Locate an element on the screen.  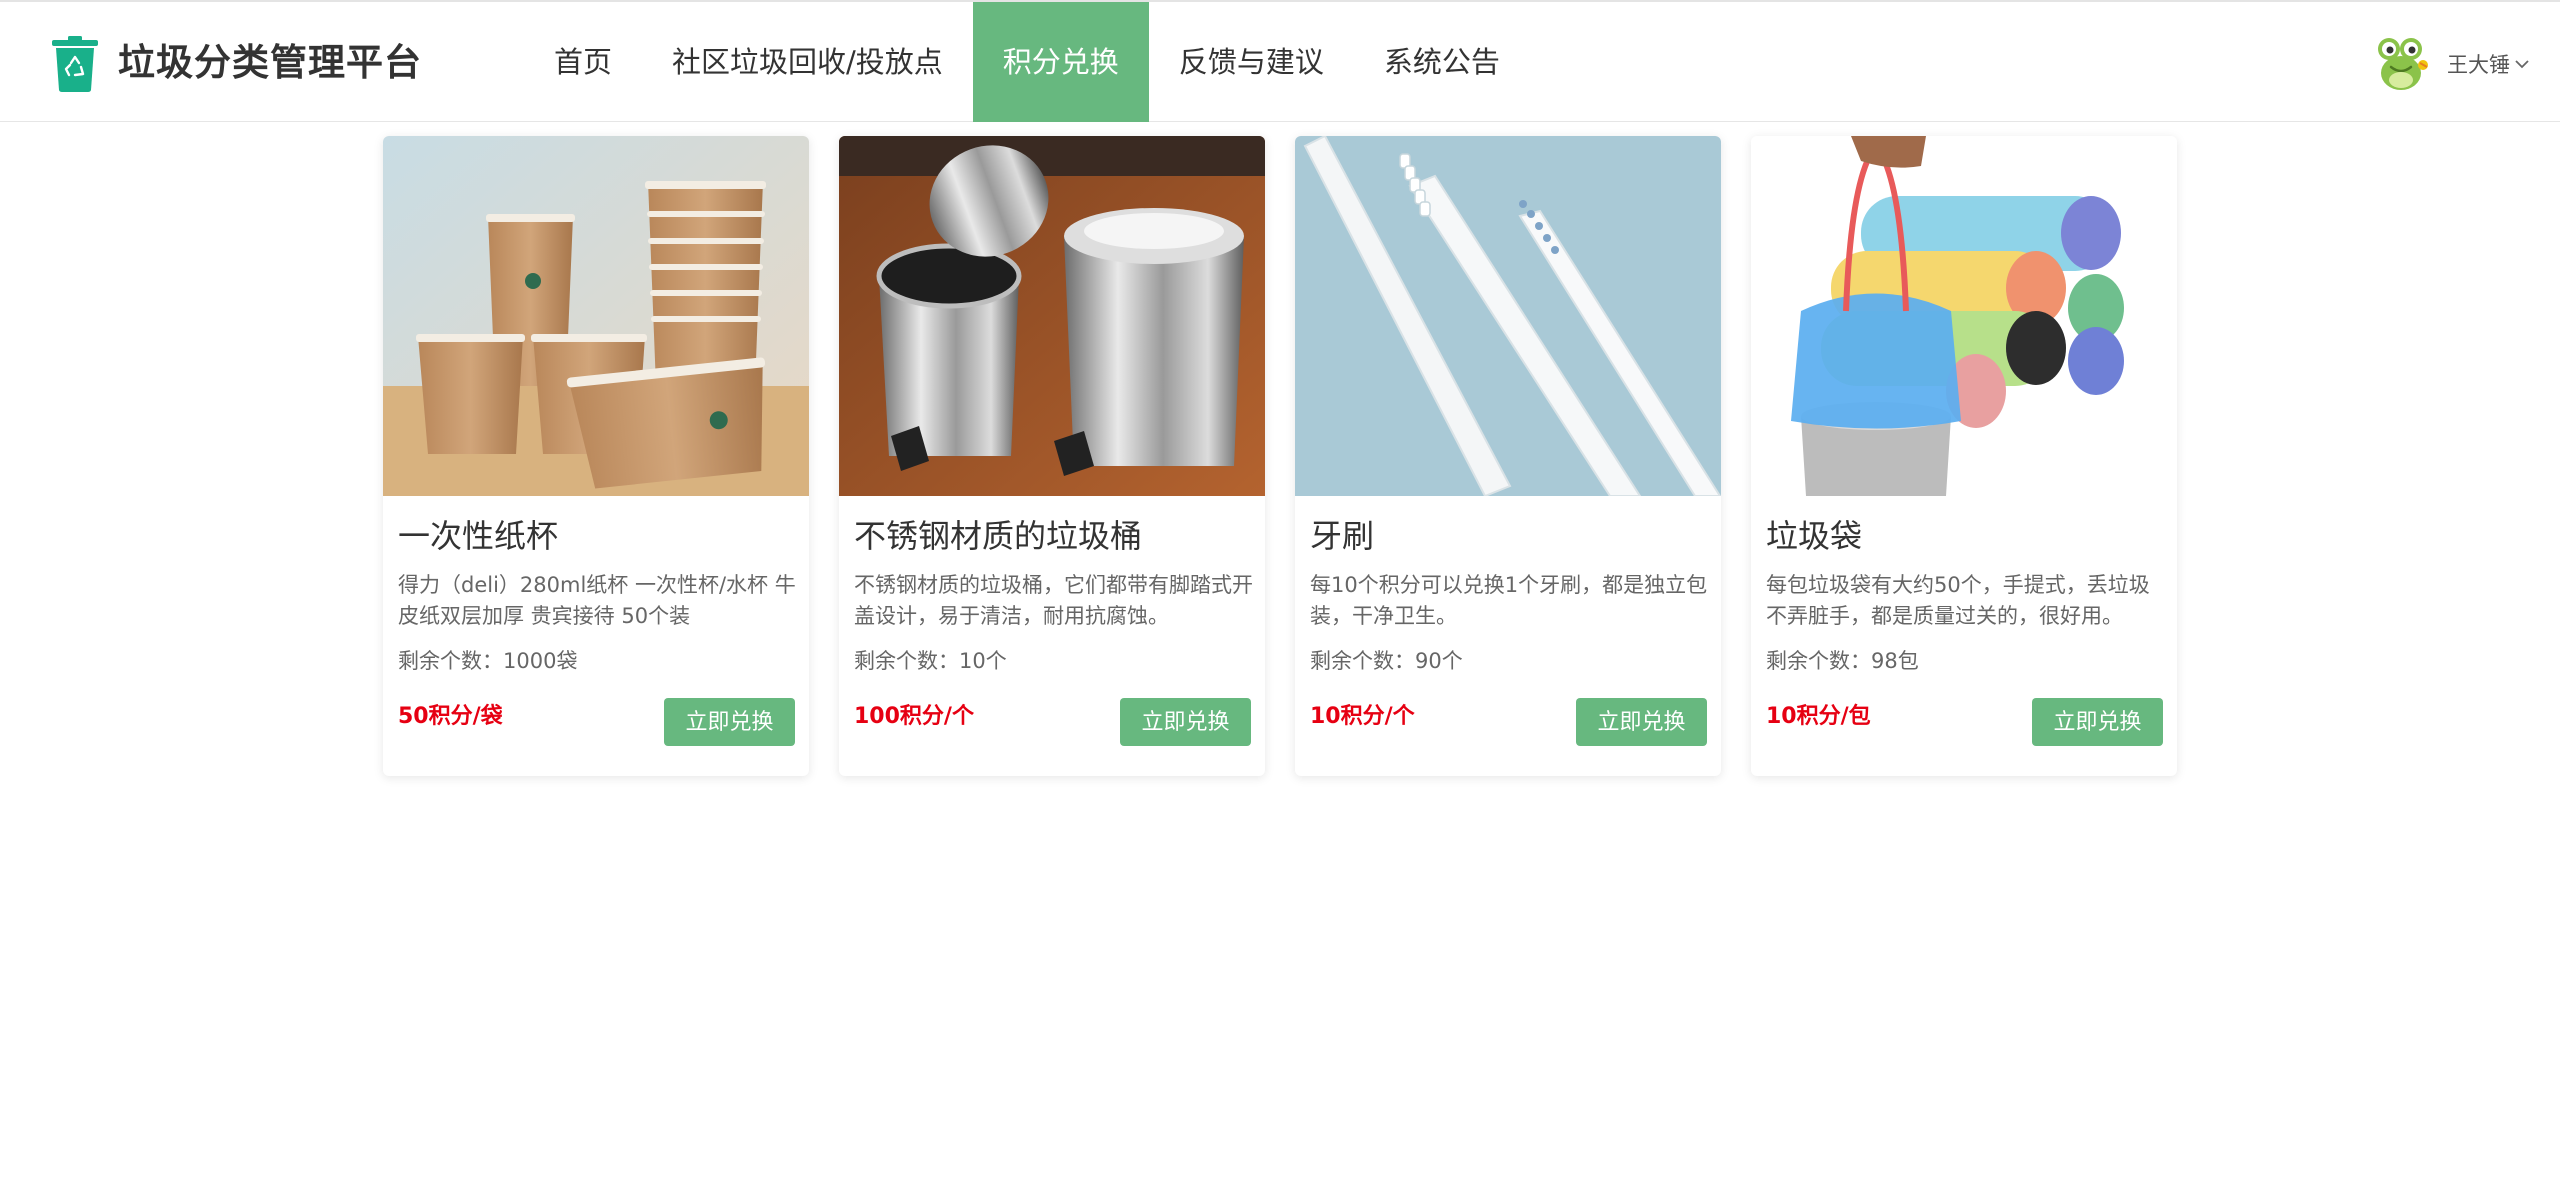
user-name: 王大锤 is located at coordinates (2478, 65).